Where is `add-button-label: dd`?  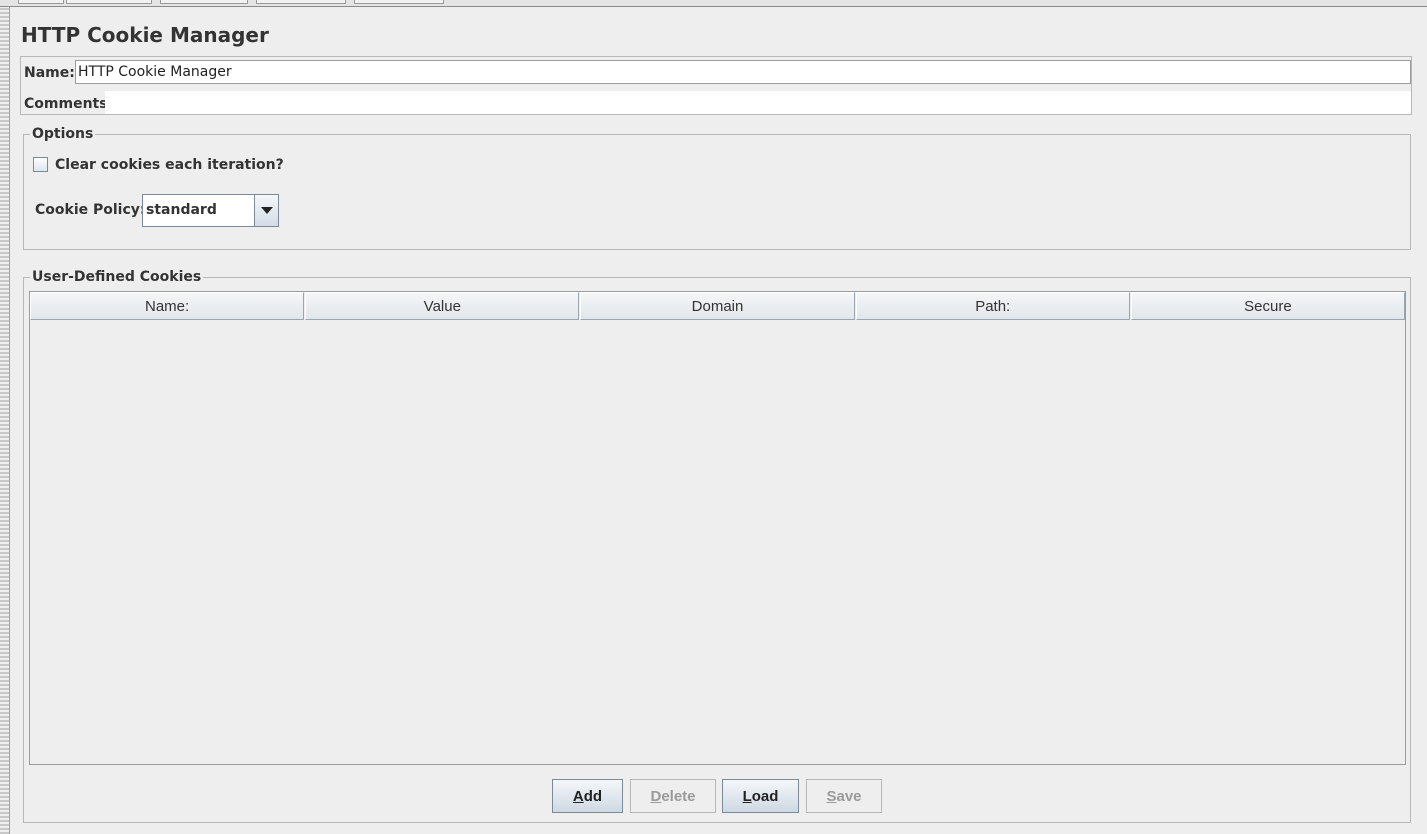 add-button-label: dd is located at coordinates (593, 796).